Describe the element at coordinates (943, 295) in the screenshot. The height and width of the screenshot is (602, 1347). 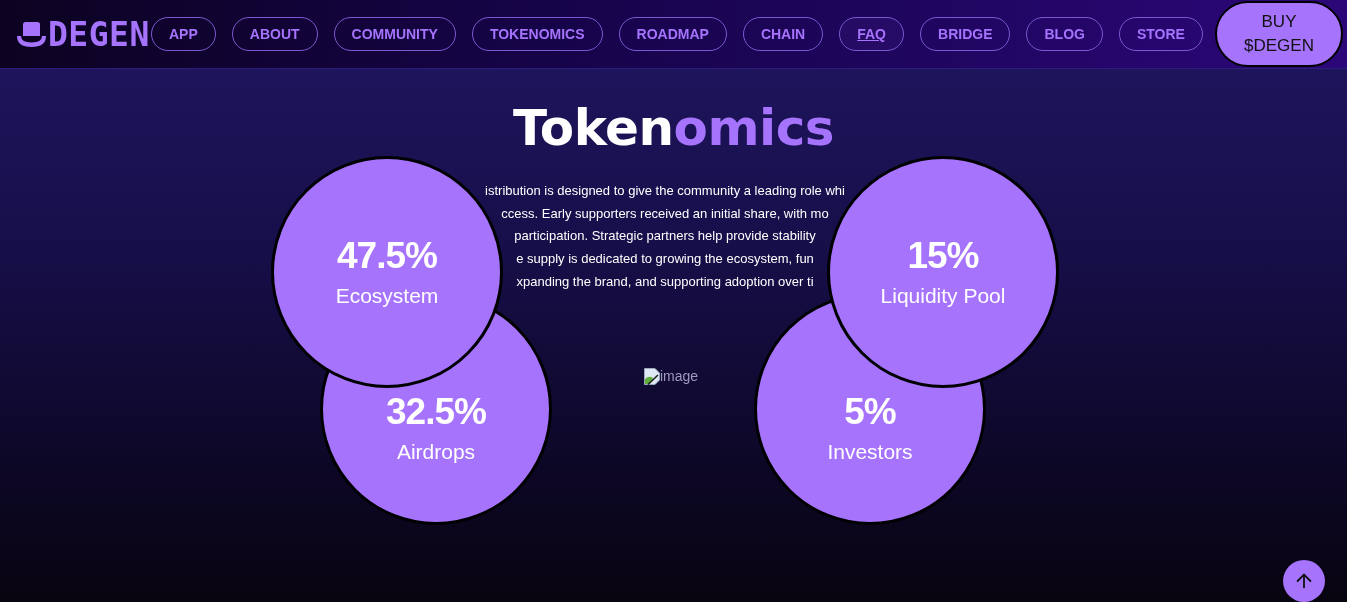
I see `allocation-label: Liquidity Pool` at that location.